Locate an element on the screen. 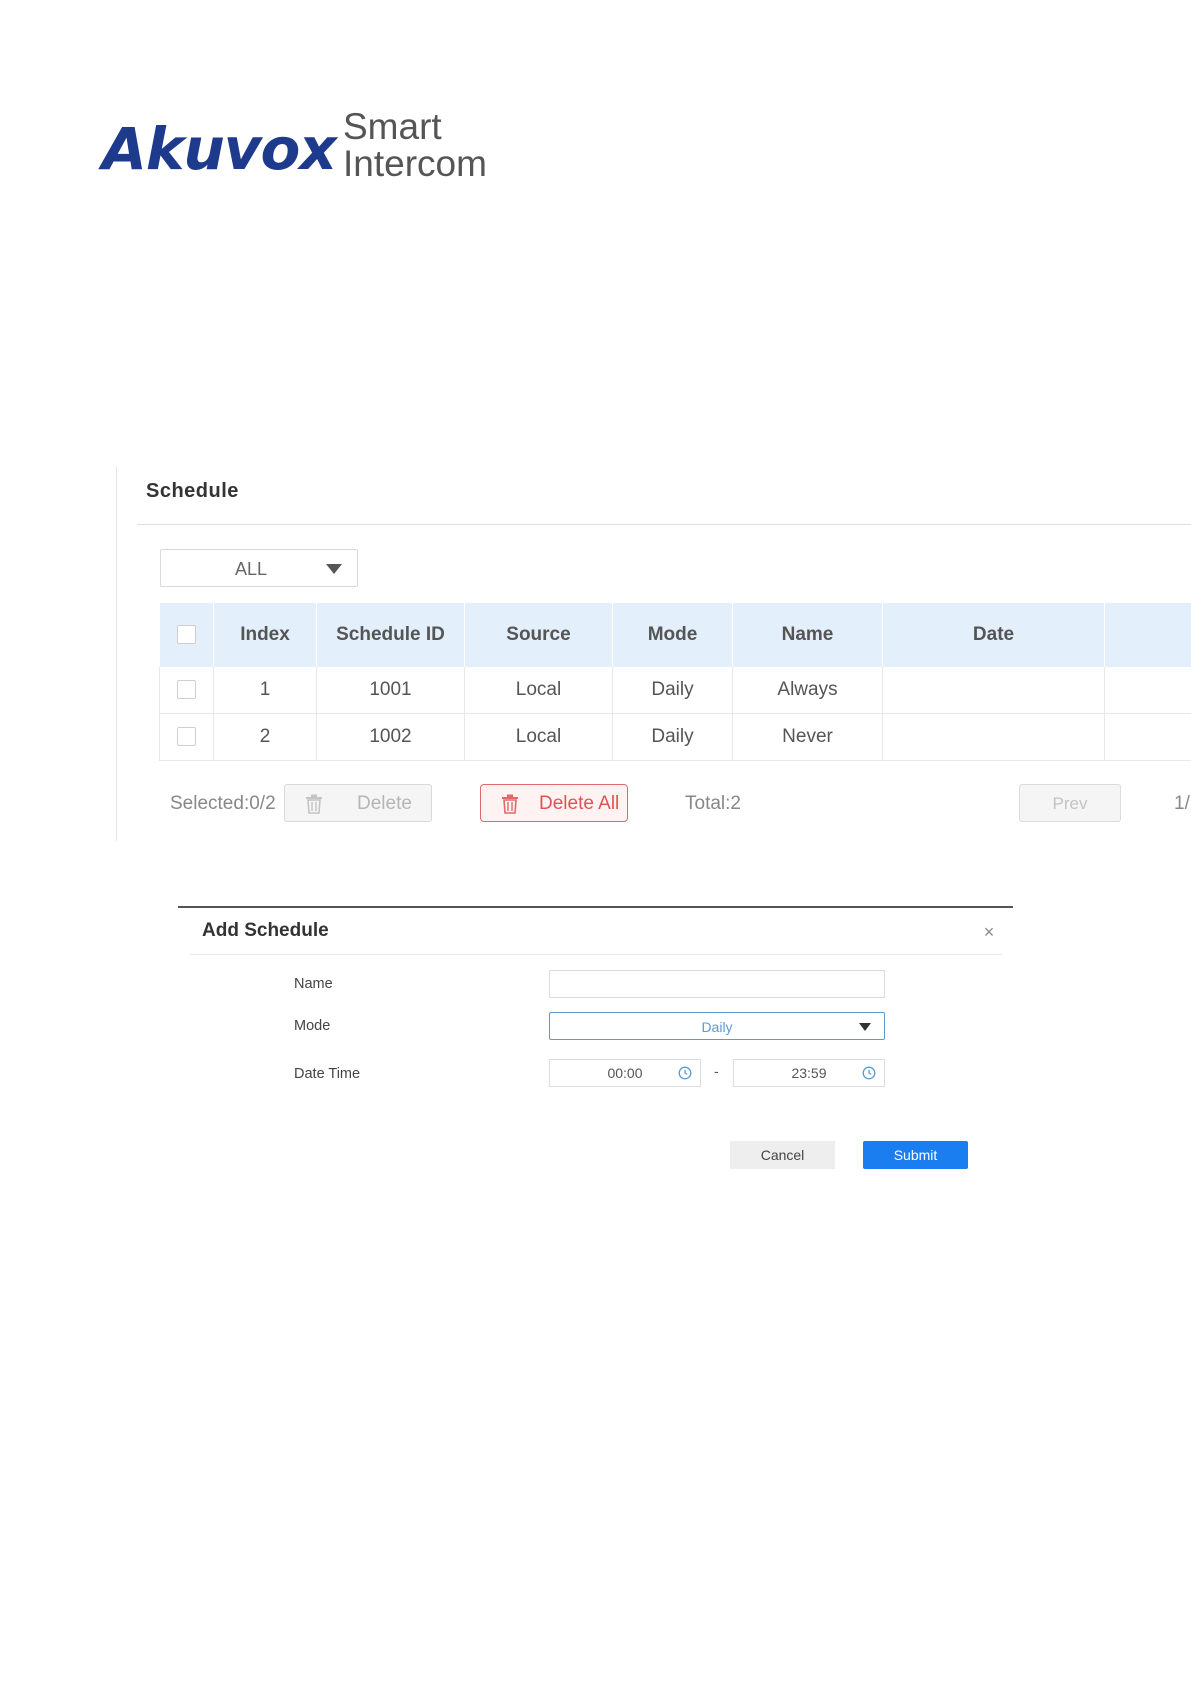 Image resolution: width=1191 pixels, height=1684 pixels. source-filter-select: ALL is located at coordinates (259, 568).